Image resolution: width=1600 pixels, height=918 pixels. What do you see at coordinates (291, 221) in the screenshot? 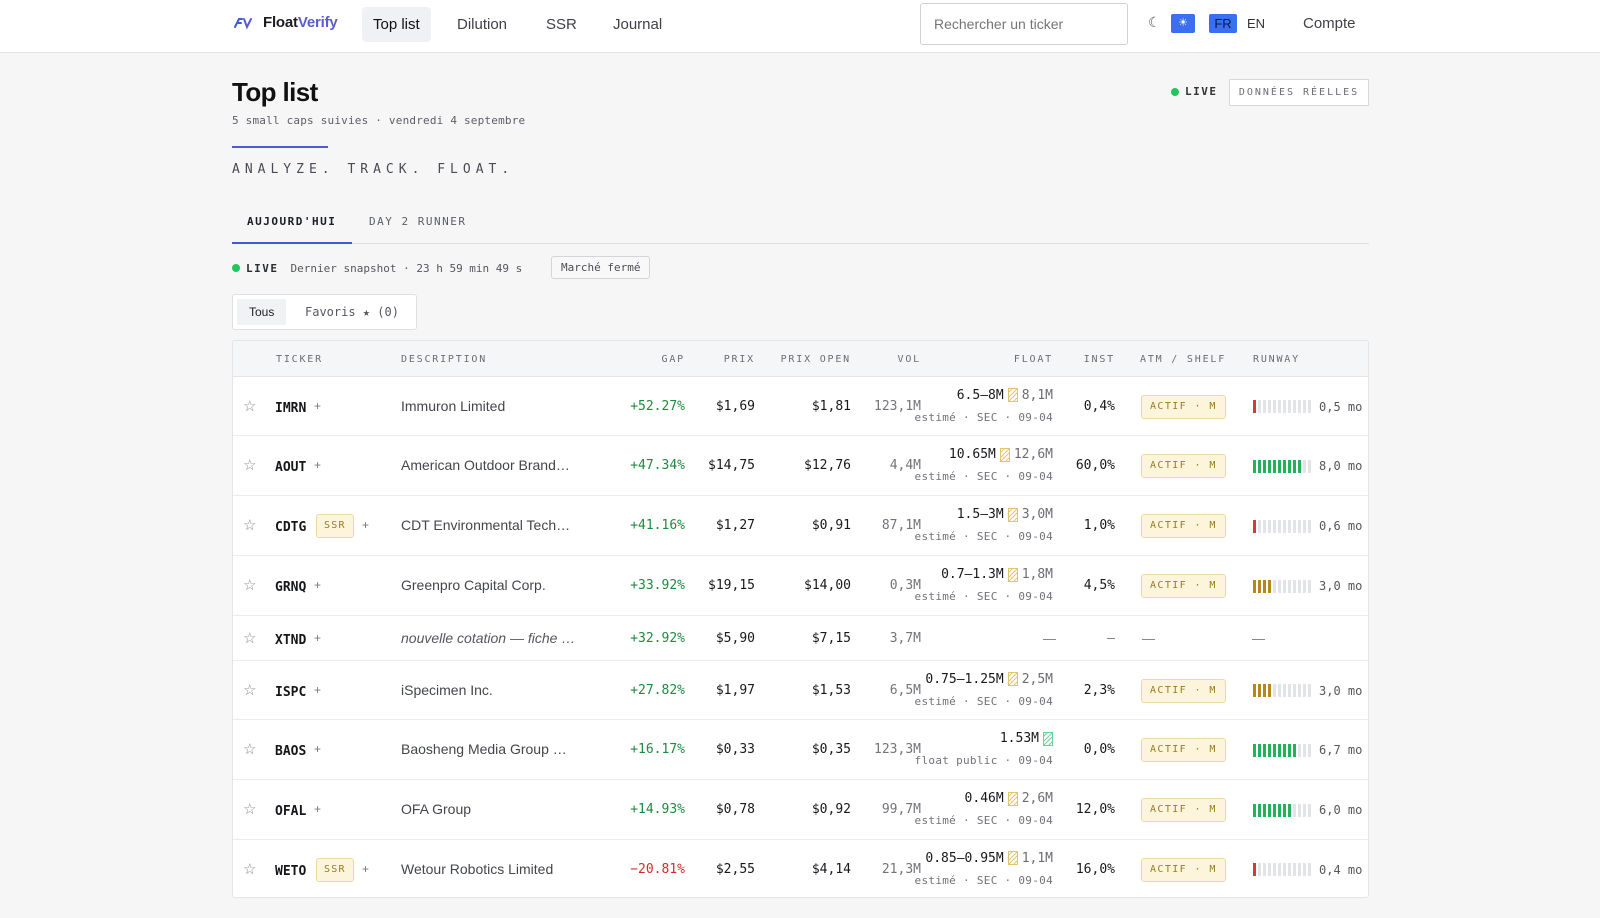
I see `tab-today: AUJOURD'HUI` at bounding box center [291, 221].